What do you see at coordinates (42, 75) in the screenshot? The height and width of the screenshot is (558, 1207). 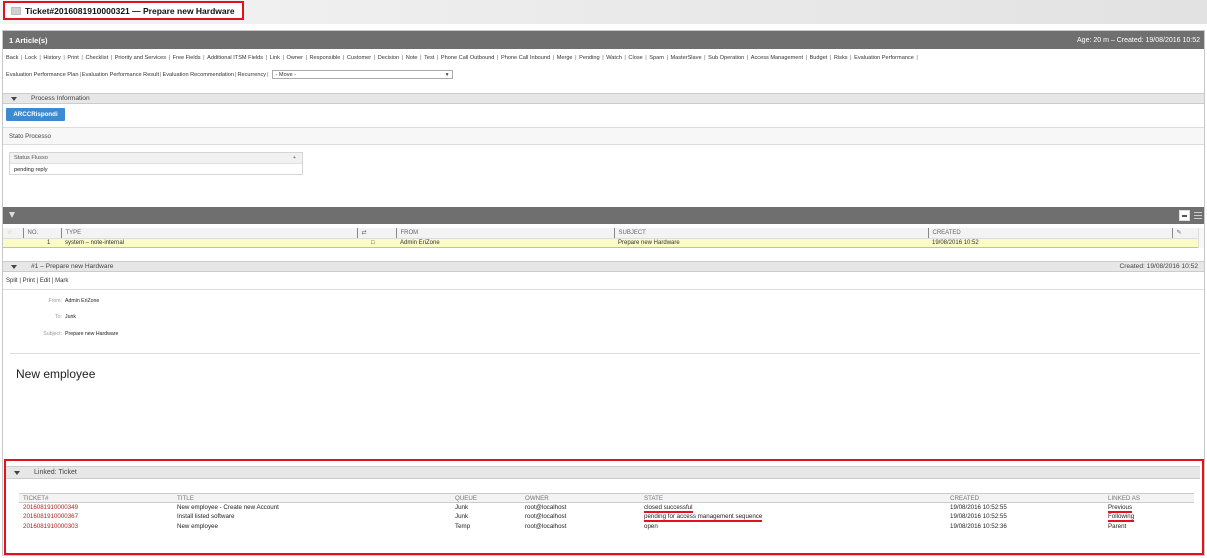 I see `menu-evaluation-plan: Evaluation Performance Plan` at bounding box center [42, 75].